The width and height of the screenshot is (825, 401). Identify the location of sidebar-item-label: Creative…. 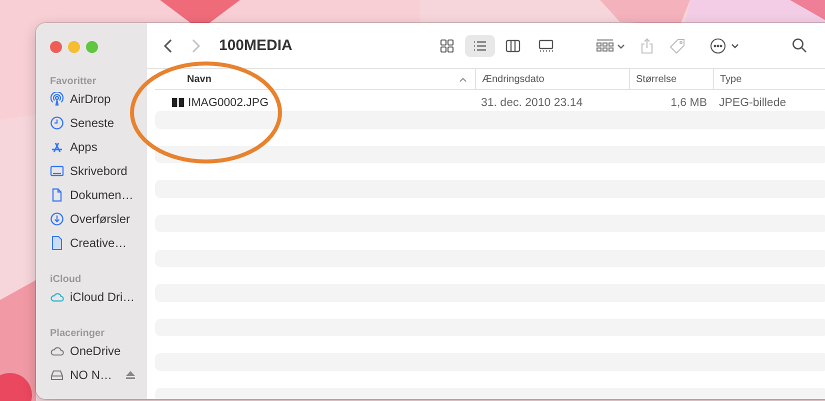
(98, 243).